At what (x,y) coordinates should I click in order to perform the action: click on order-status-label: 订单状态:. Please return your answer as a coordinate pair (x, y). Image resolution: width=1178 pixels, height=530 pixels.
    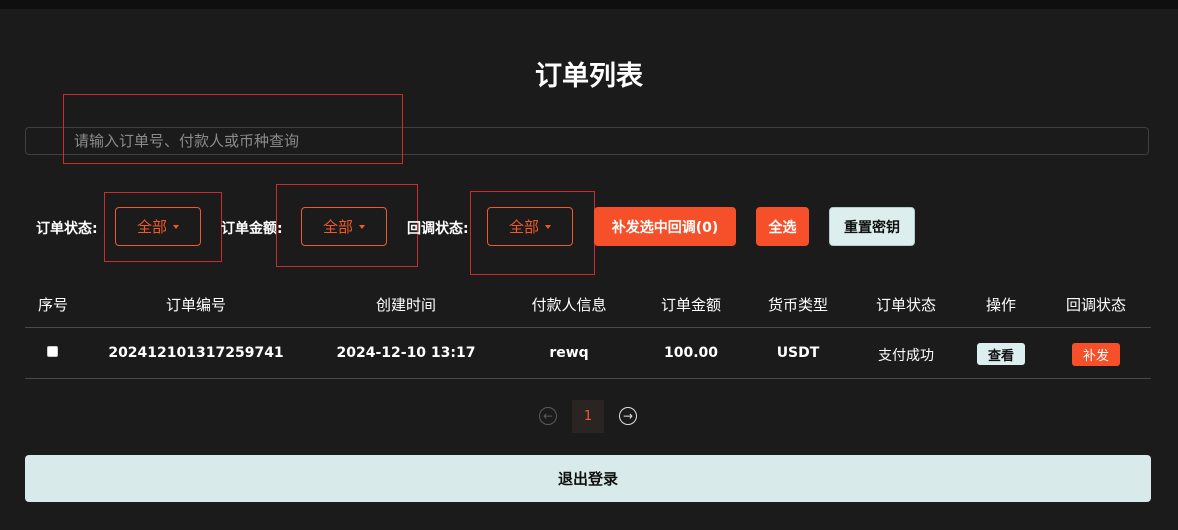
    Looking at the image, I should click on (67, 229).